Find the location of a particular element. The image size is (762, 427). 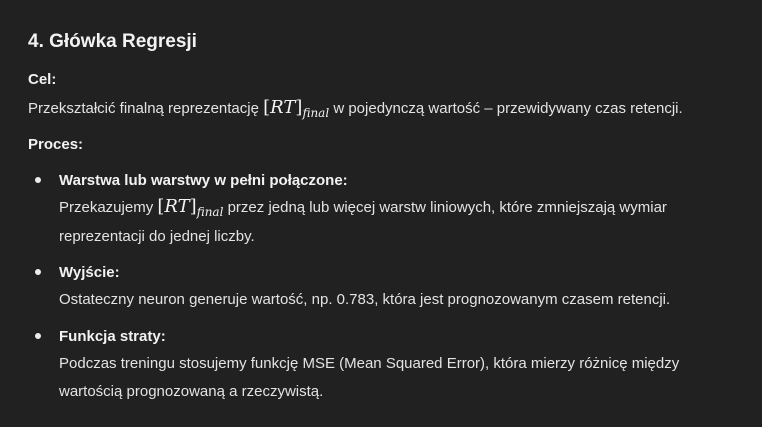

item-text-line2: wartością prognozowaną a rzeczywistą. is located at coordinates (191, 391).